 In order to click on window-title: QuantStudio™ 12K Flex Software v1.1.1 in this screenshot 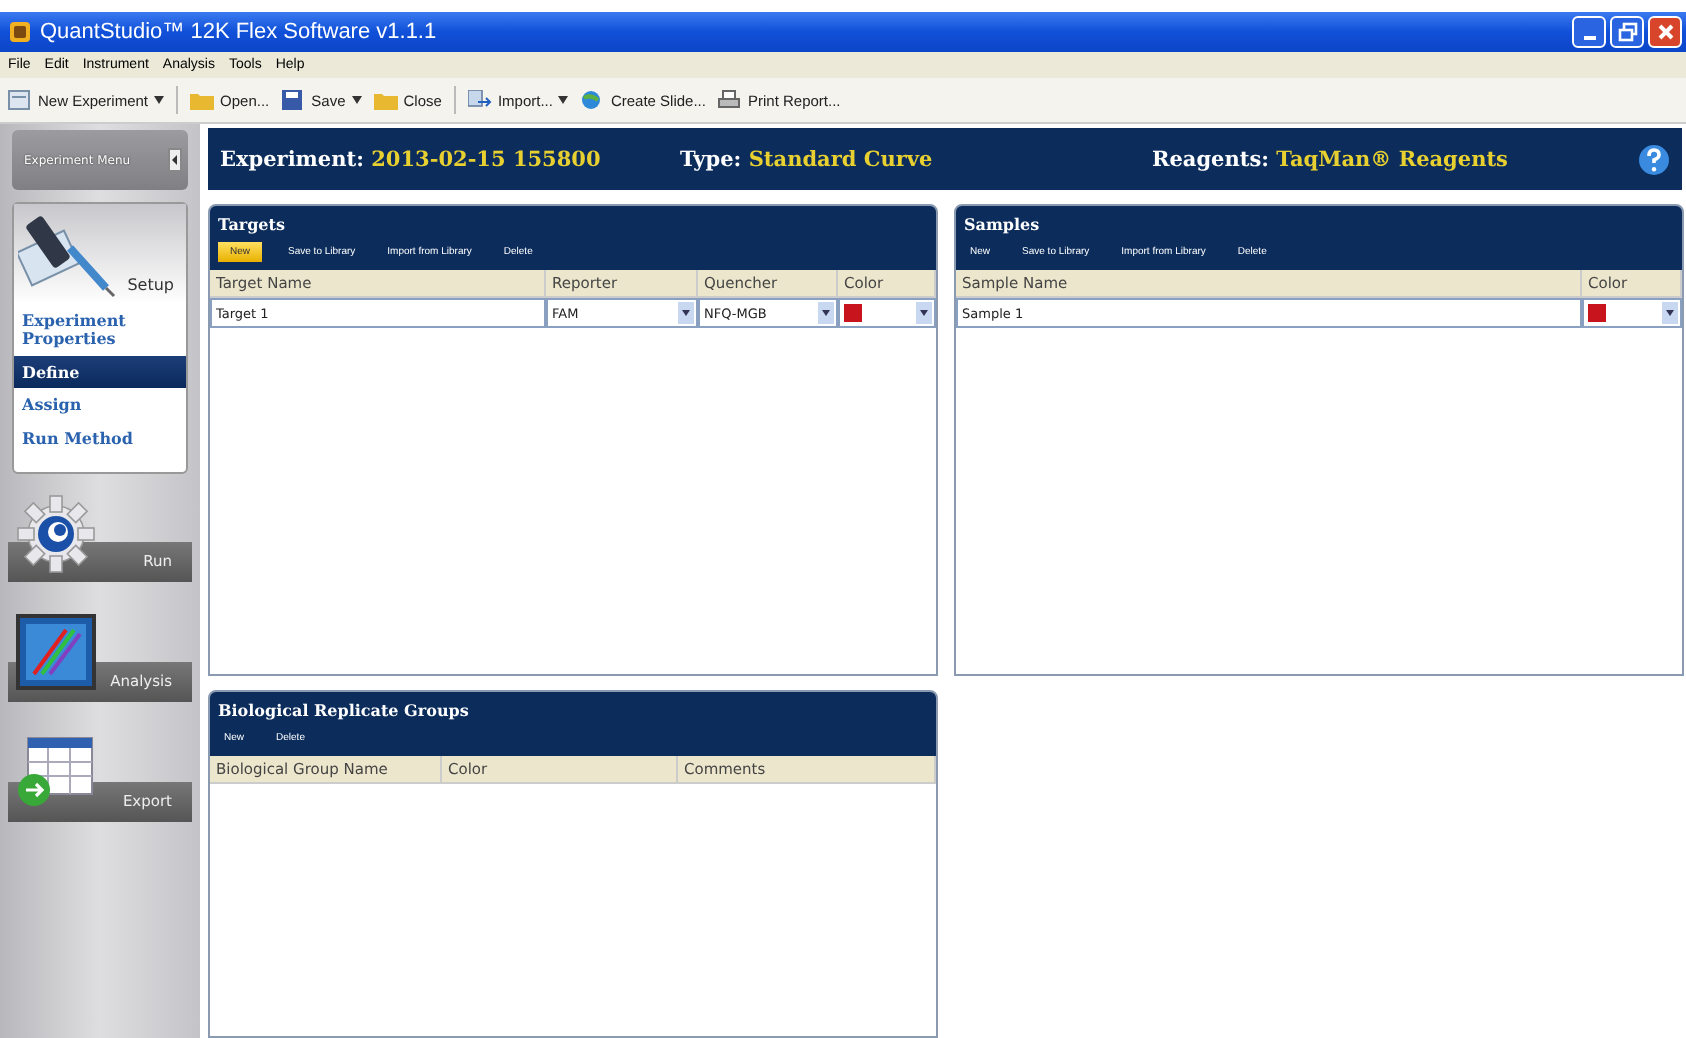, I will do `click(238, 32)`.